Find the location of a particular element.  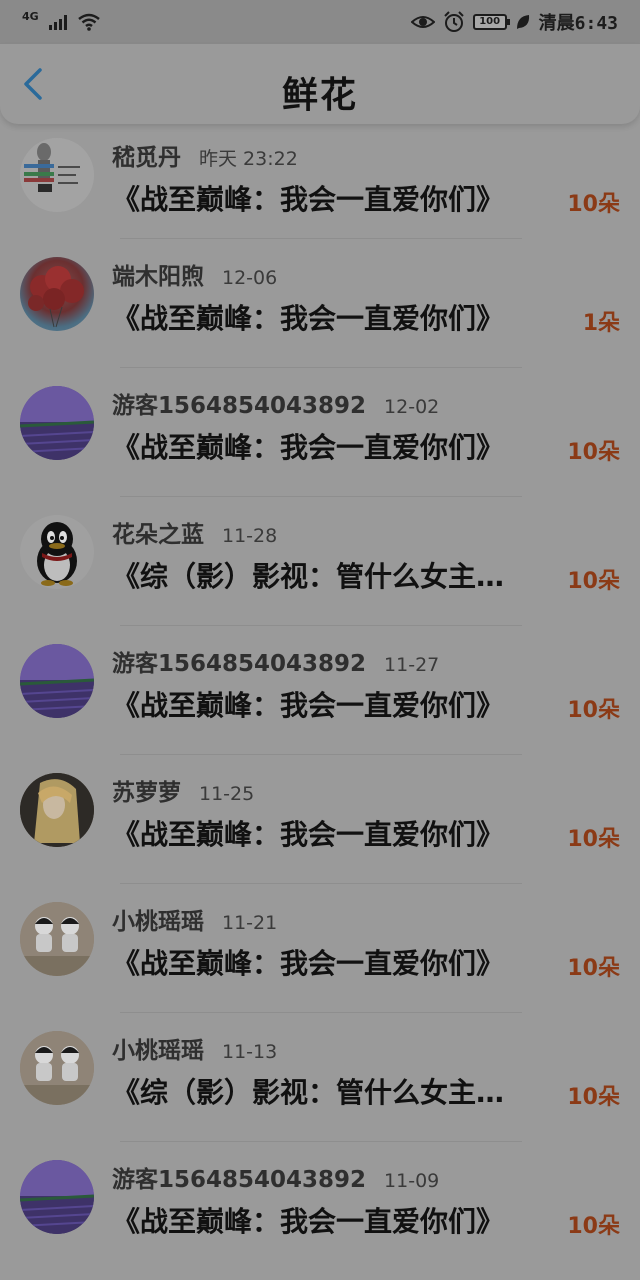

status-bar: 4G 100 清晨6:43 is located at coordinates (320, 22).